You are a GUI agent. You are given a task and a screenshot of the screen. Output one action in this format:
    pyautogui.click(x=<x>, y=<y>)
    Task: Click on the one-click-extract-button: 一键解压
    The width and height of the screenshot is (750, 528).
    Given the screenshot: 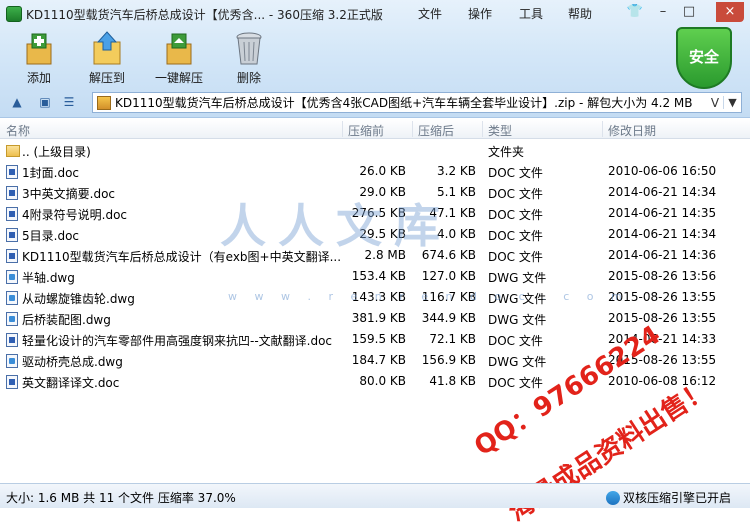 What is the action you would take?
    pyautogui.click(x=179, y=59)
    